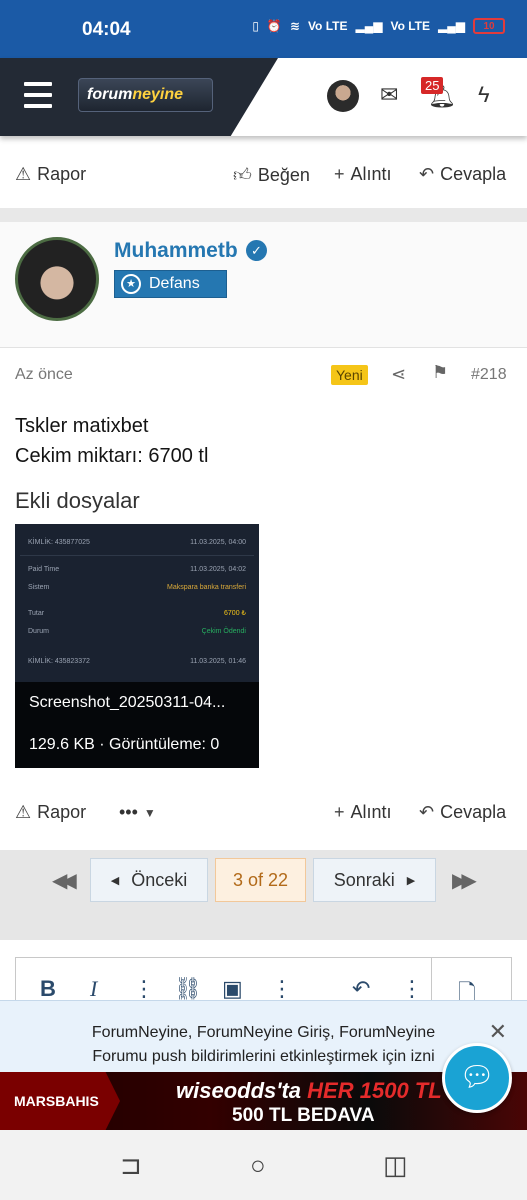 This screenshot has width=527, height=1200. What do you see at coordinates (498, 1032) in the screenshot?
I see `close-icon: ✕` at bounding box center [498, 1032].